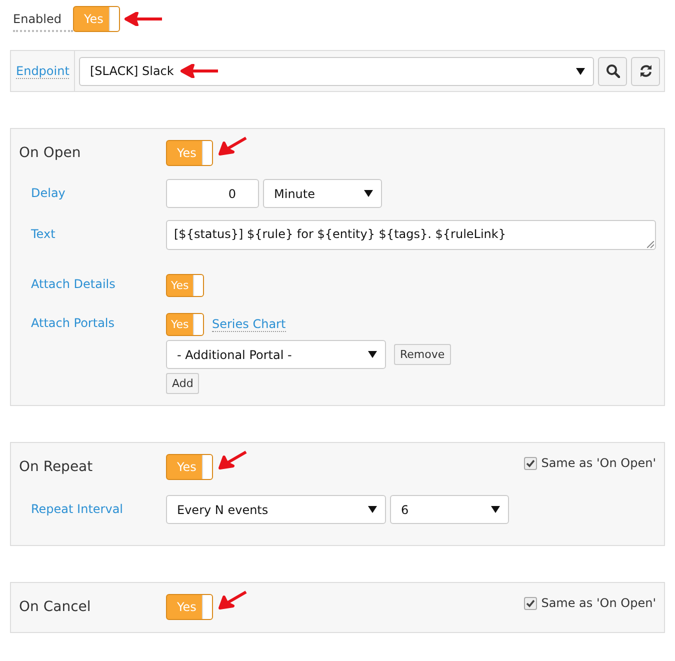 The height and width of the screenshot is (661, 675). I want to click on field-label: Repeat Interval, so click(98, 509).